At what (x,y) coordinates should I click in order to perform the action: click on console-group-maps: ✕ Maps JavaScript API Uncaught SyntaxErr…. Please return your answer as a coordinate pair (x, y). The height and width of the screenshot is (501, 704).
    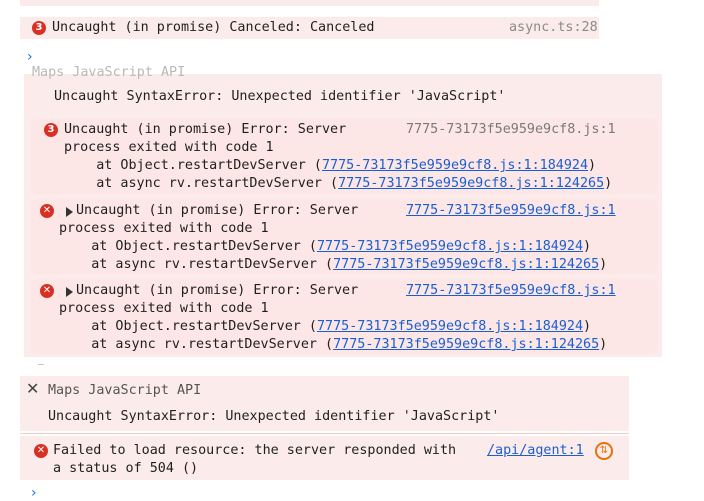
    Looking at the image, I should click on (324, 403).